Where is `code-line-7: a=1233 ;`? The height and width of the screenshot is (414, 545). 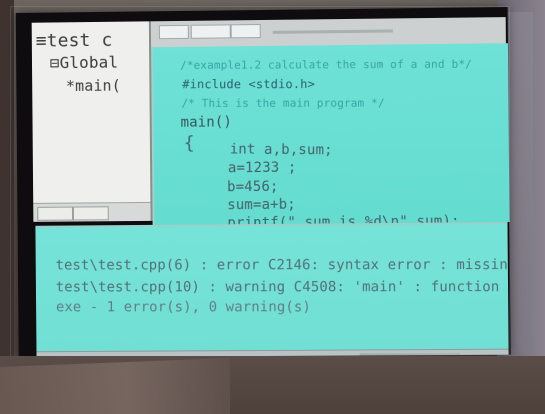 code-line-7: a=1233 ; is located at coordinates (262, 168).